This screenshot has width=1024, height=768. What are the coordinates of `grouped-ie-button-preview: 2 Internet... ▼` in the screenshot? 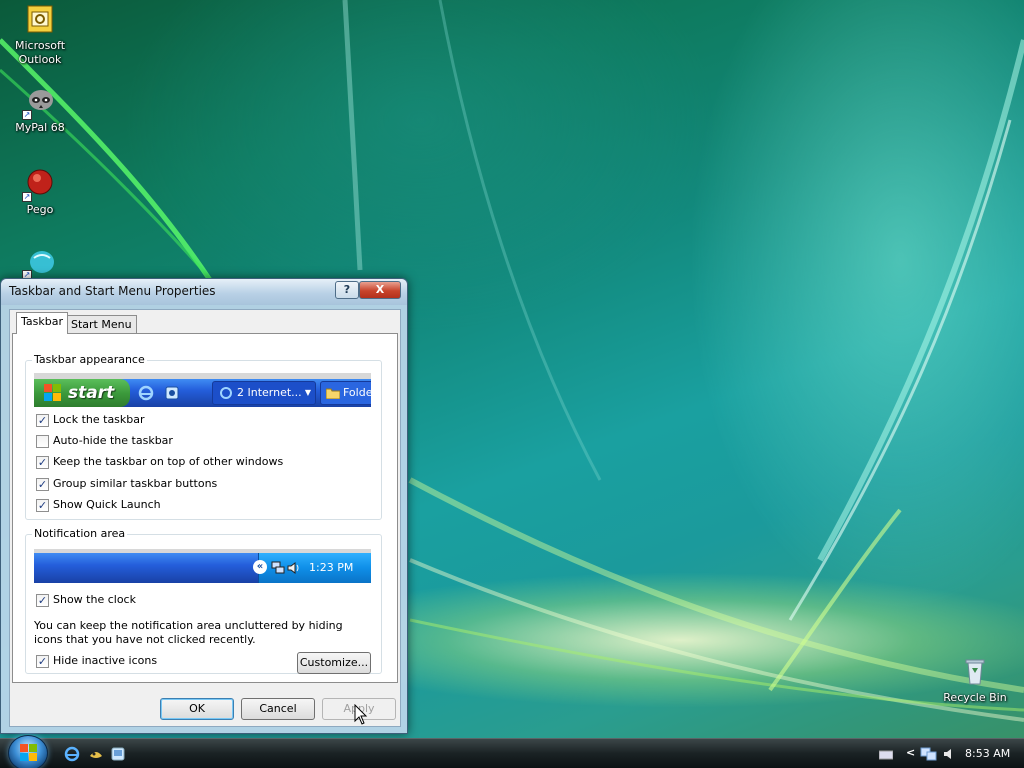 It's located at (264, 393).